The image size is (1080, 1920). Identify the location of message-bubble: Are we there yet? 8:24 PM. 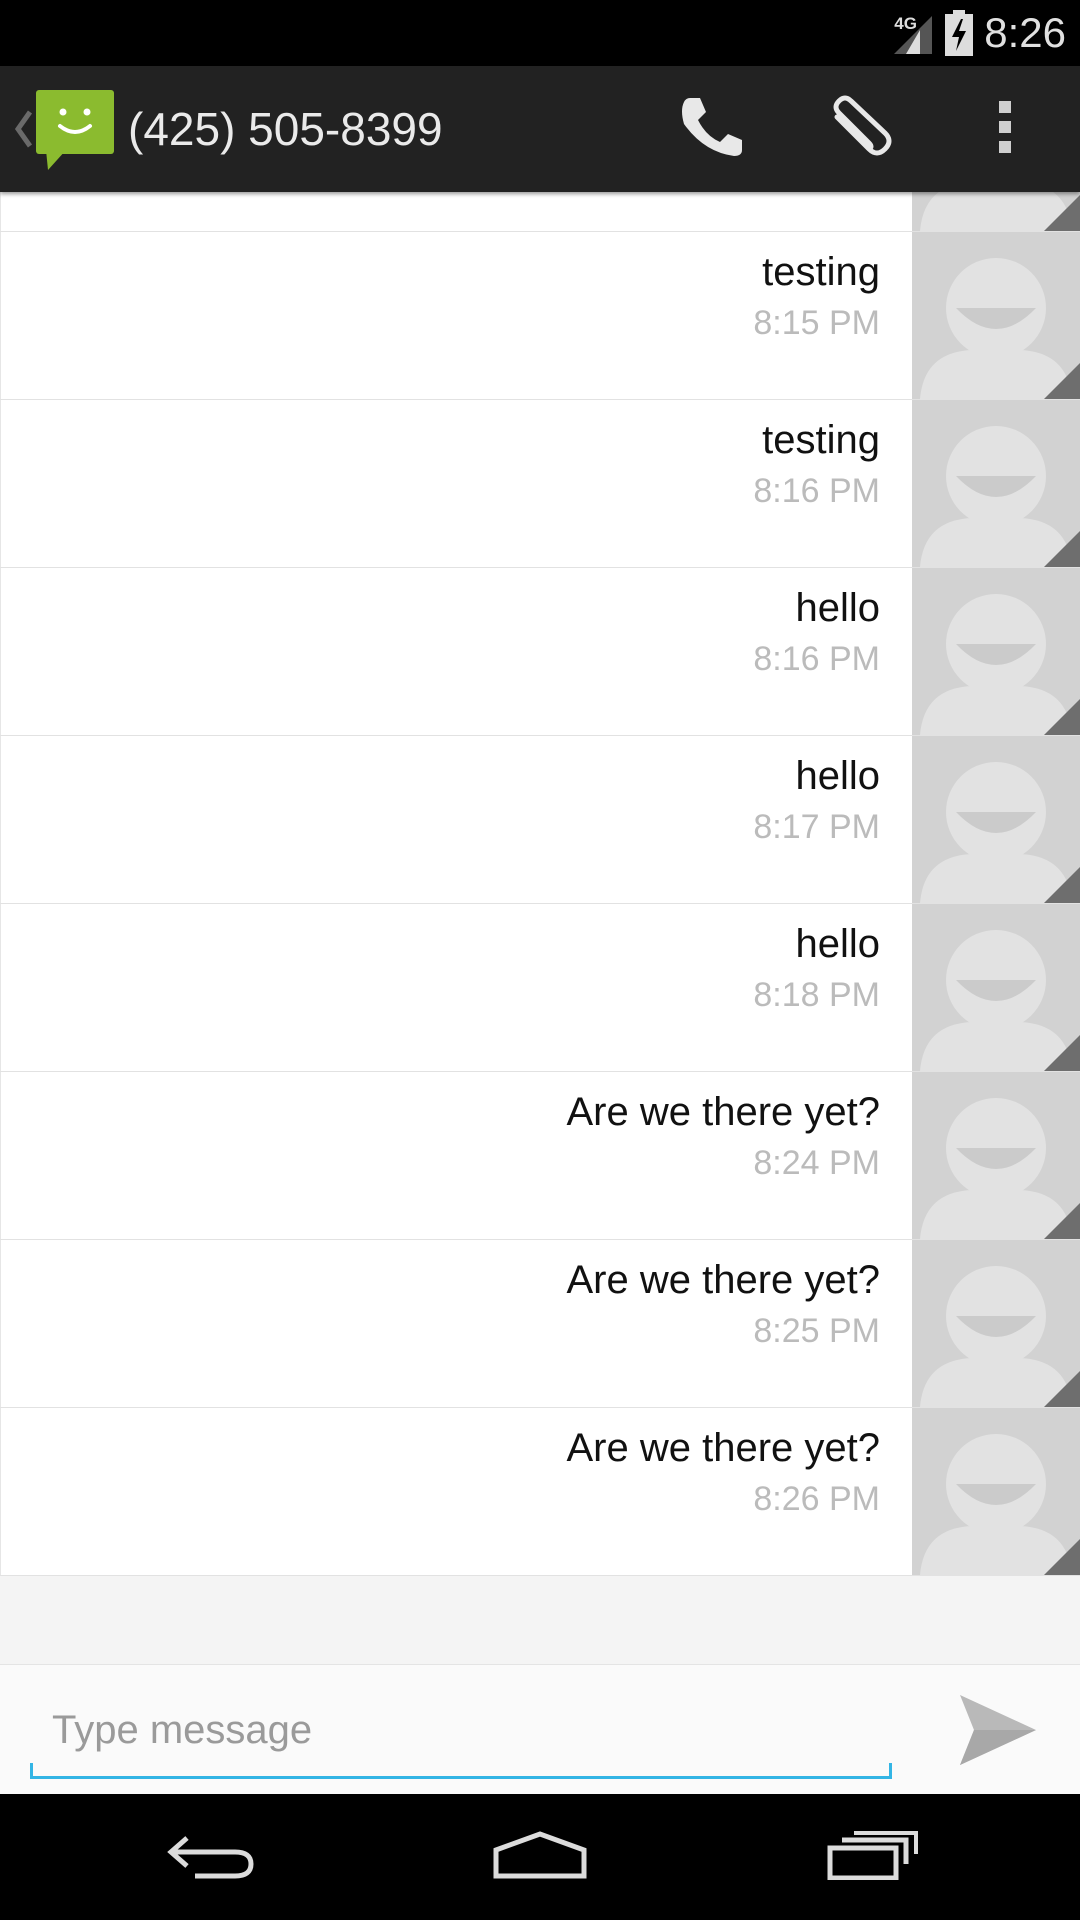
(456, 1155).